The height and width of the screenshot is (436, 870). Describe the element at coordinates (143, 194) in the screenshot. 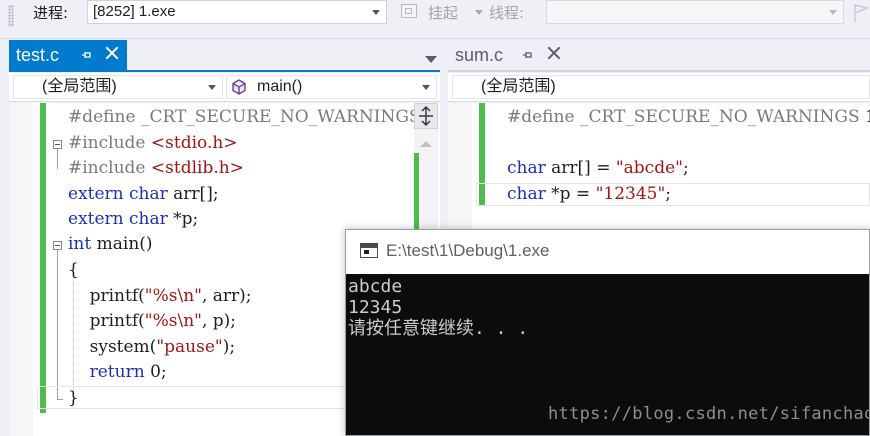

I see `code-line-4: extern char arr[];` at that location.